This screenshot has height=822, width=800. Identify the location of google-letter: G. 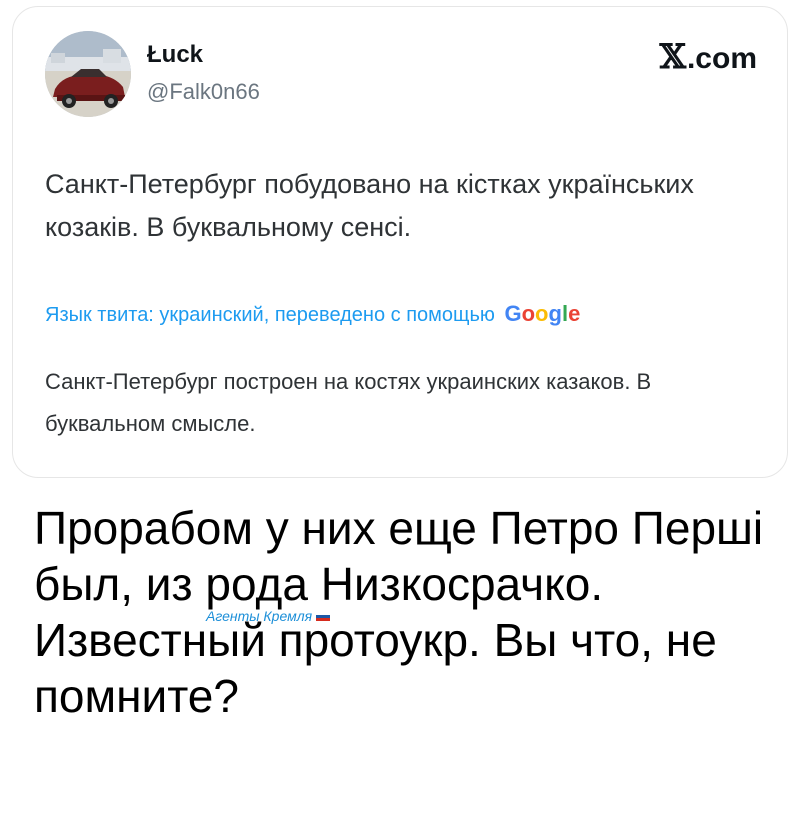
(513, 313).